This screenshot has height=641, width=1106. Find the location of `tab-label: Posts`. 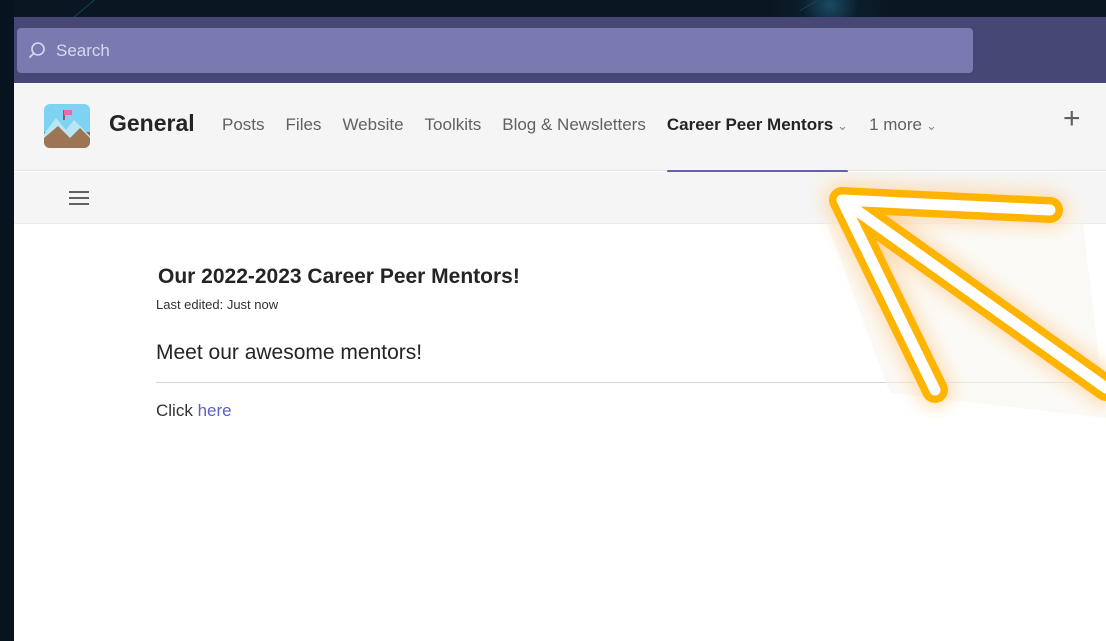

tab-label: Posts is located at coordinates (243, 124).